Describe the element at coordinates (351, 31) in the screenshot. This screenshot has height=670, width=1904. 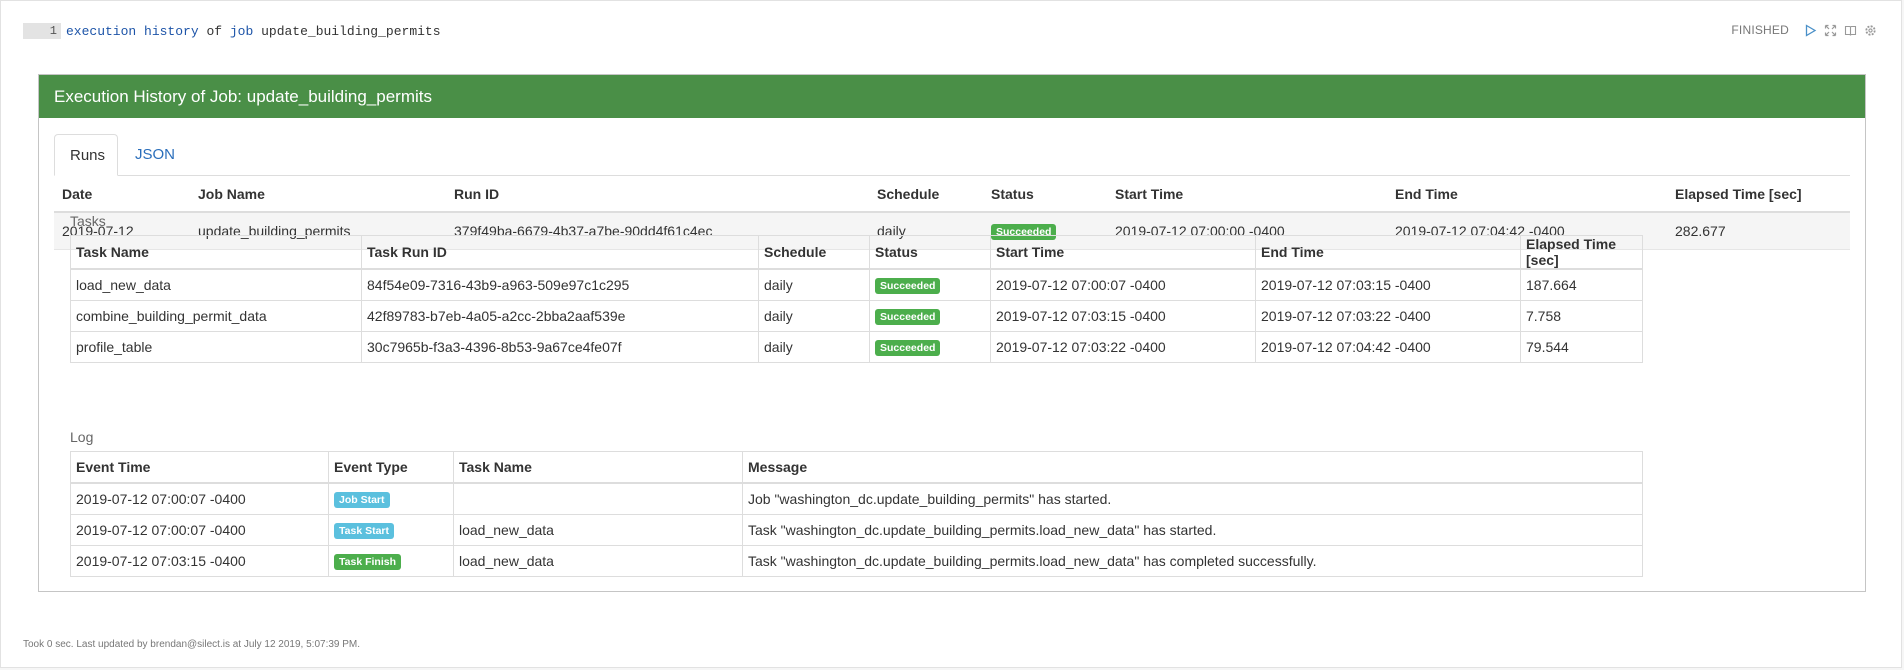
I see `code-token: update_building_permits` at that location.